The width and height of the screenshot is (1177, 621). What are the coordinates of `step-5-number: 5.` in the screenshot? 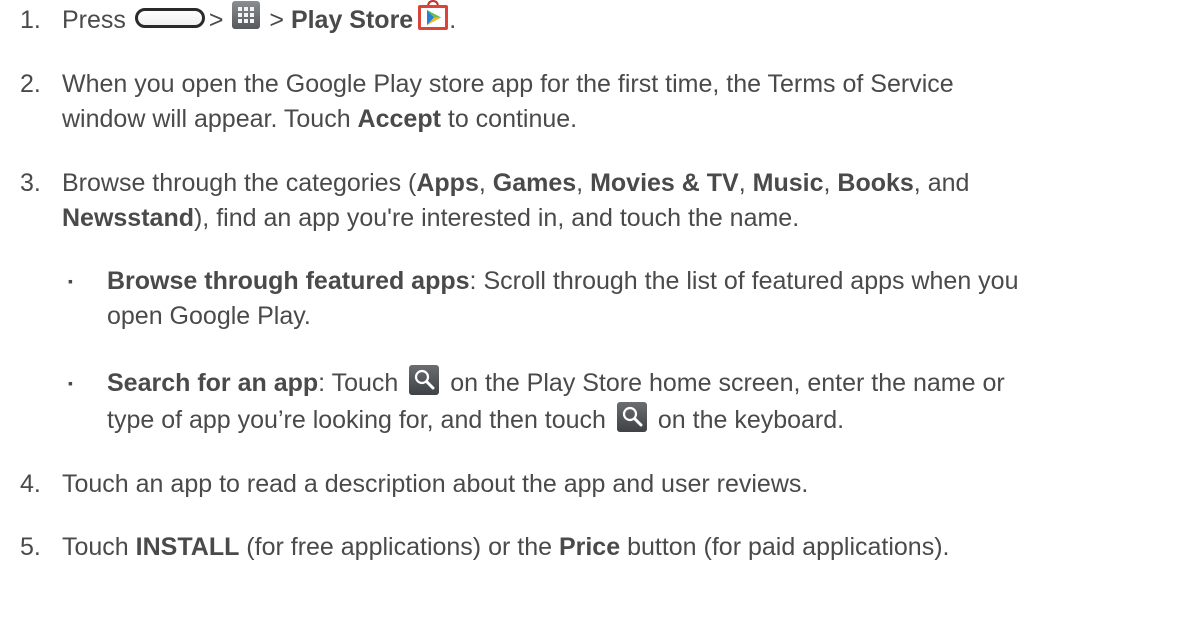 It's located at (30, 547).